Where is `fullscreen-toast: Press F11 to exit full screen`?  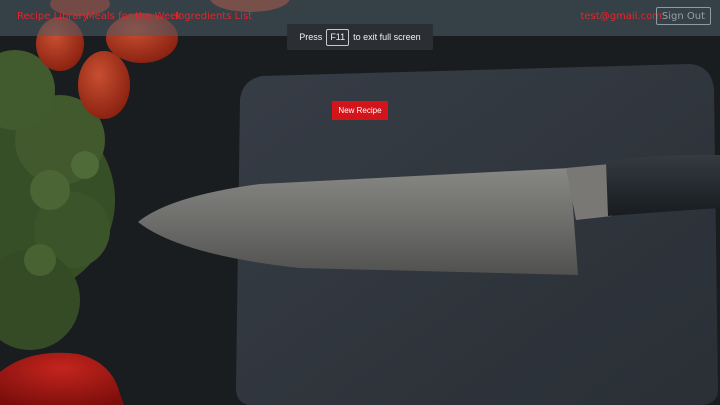
fullscreen-toast: Press F11 to exit full screen is located at coordinates (360, 37).